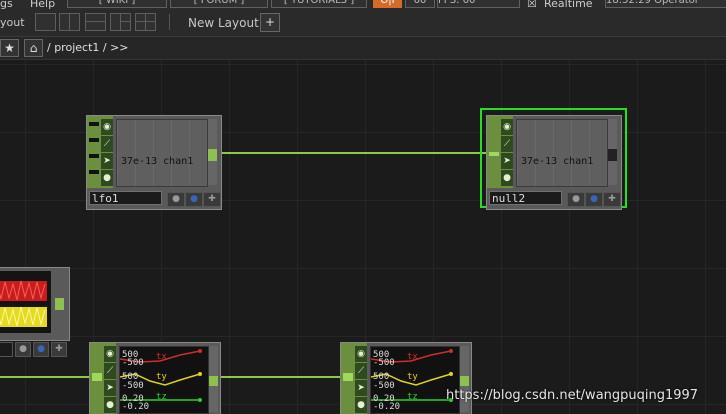 This screenshot has height=414, width=726. Describe the element at coordinates (33, 48) in the screenshot. I see `home-icon: ⌂` at that location.